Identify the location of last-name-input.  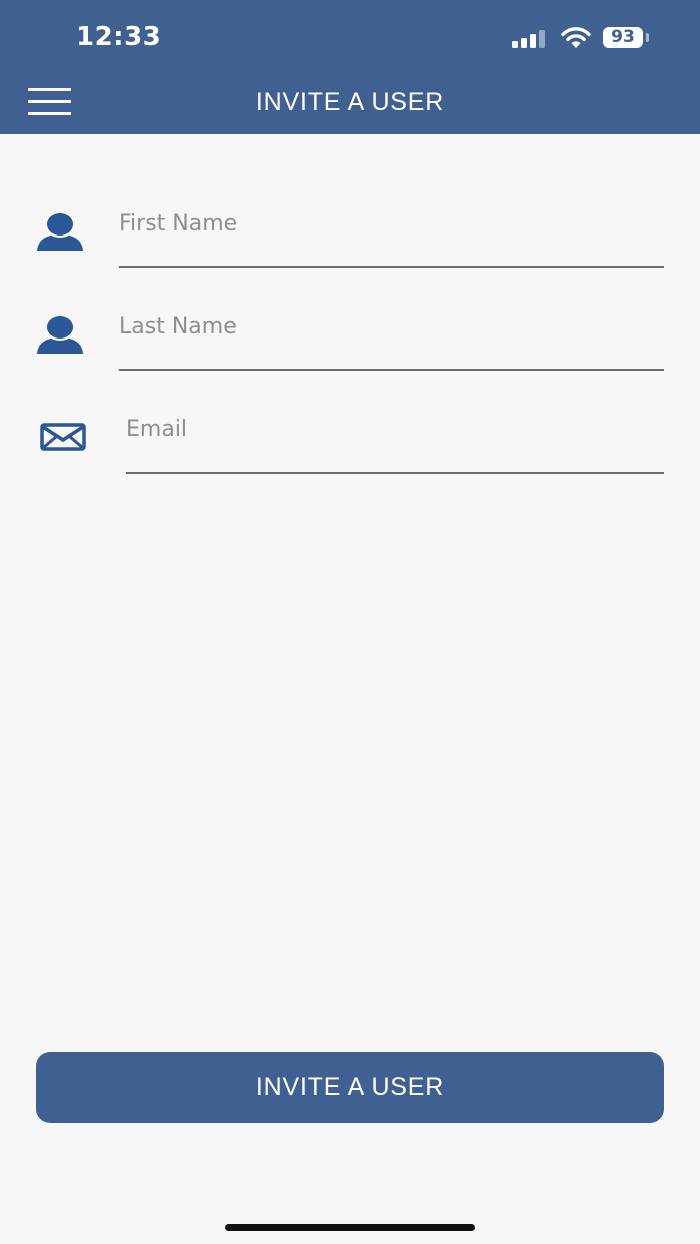
(391, 338).